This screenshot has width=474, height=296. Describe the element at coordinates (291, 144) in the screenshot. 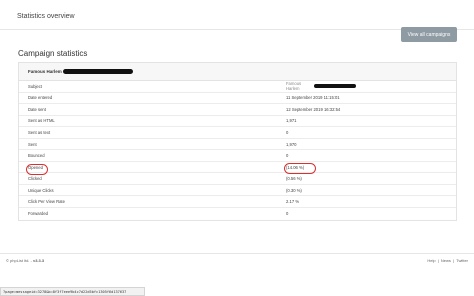

I see `row-value: 1,970` at that location.